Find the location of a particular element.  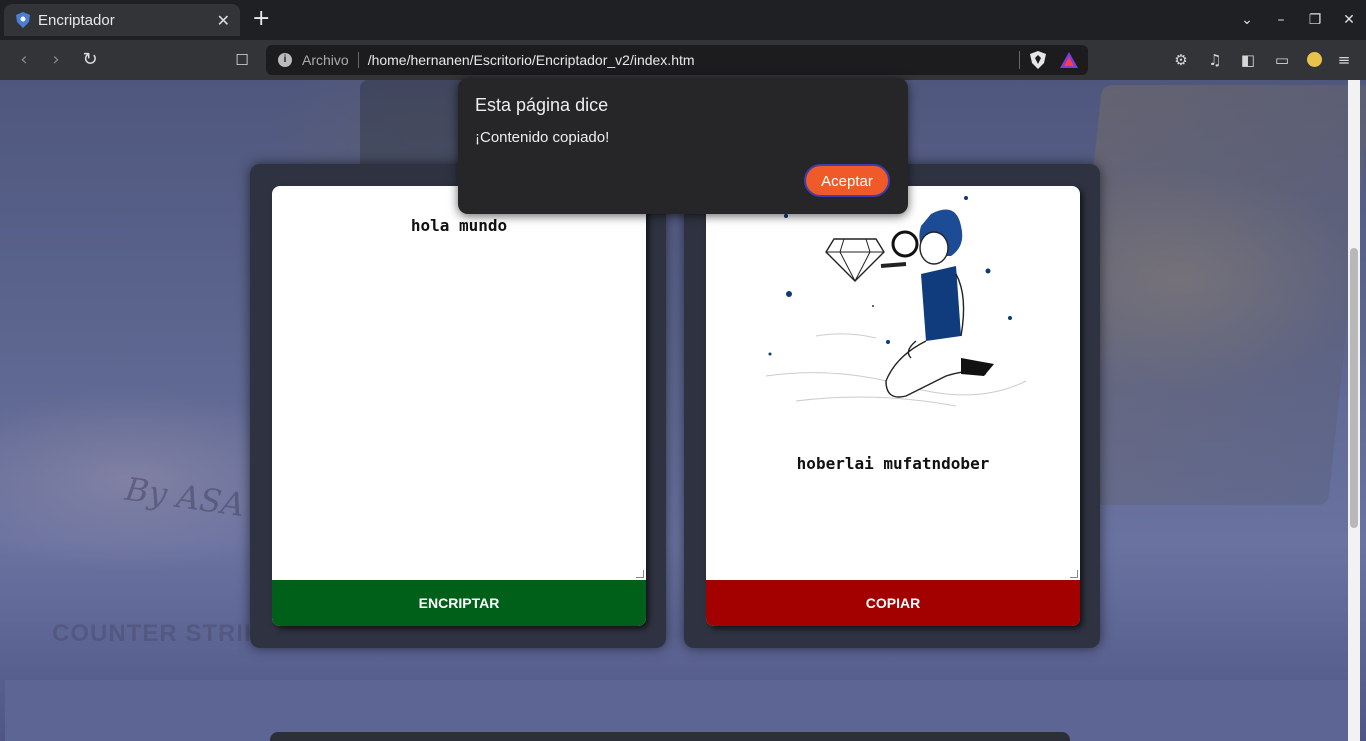

window-controls: ⌄ – ❐ ✕ is located at coordinates (1298, 20).